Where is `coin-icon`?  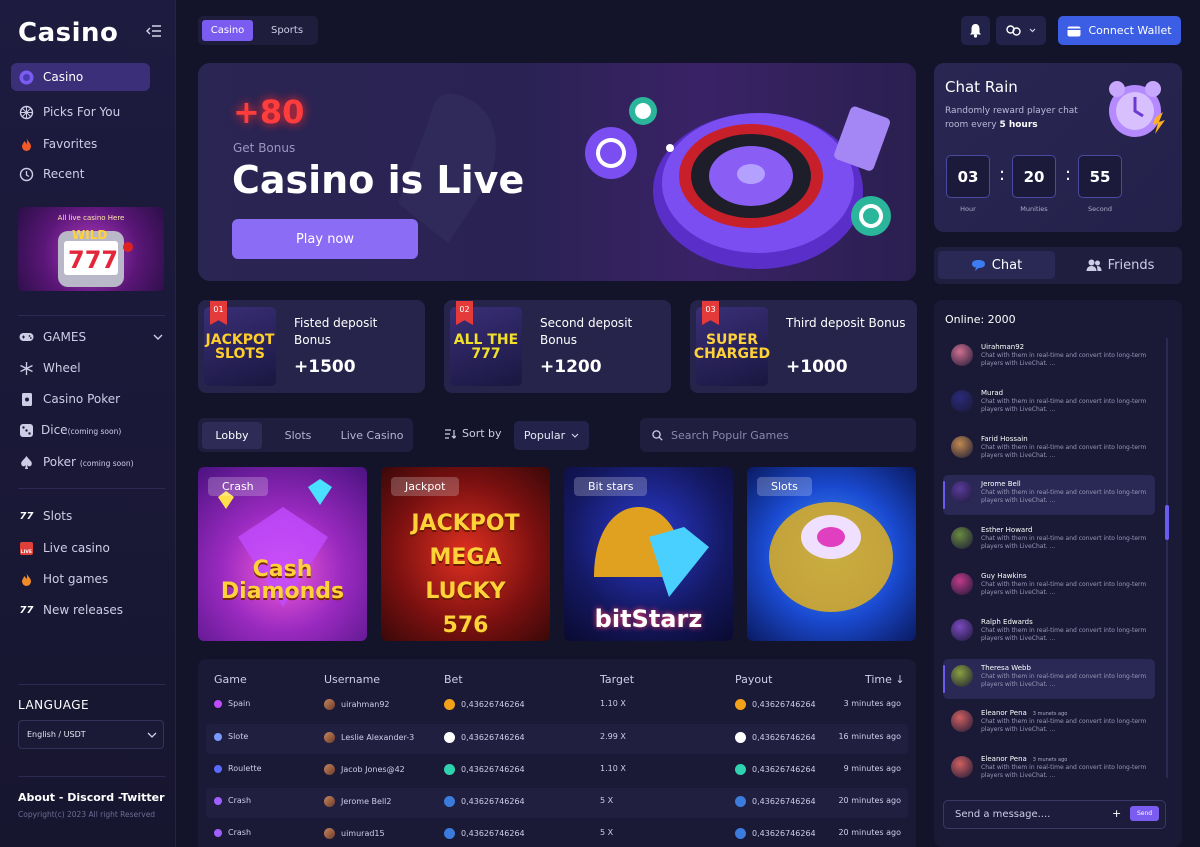 coin-icon is located at coordinates (449, 737).